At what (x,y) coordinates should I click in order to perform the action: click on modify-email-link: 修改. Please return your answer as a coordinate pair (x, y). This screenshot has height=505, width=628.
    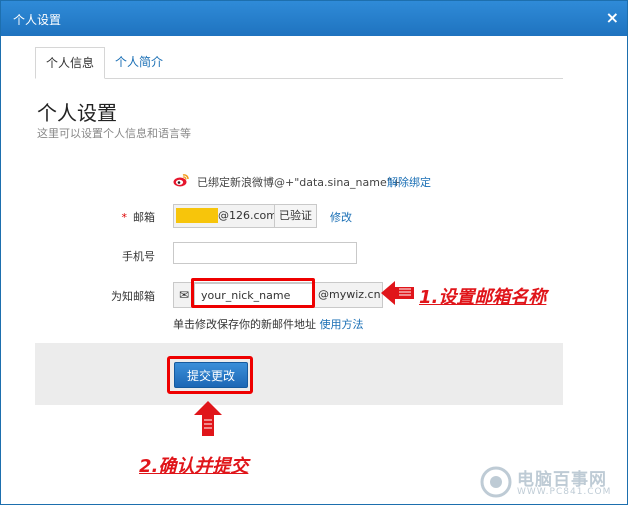
    Looking at the image, I should click on (341, 217).